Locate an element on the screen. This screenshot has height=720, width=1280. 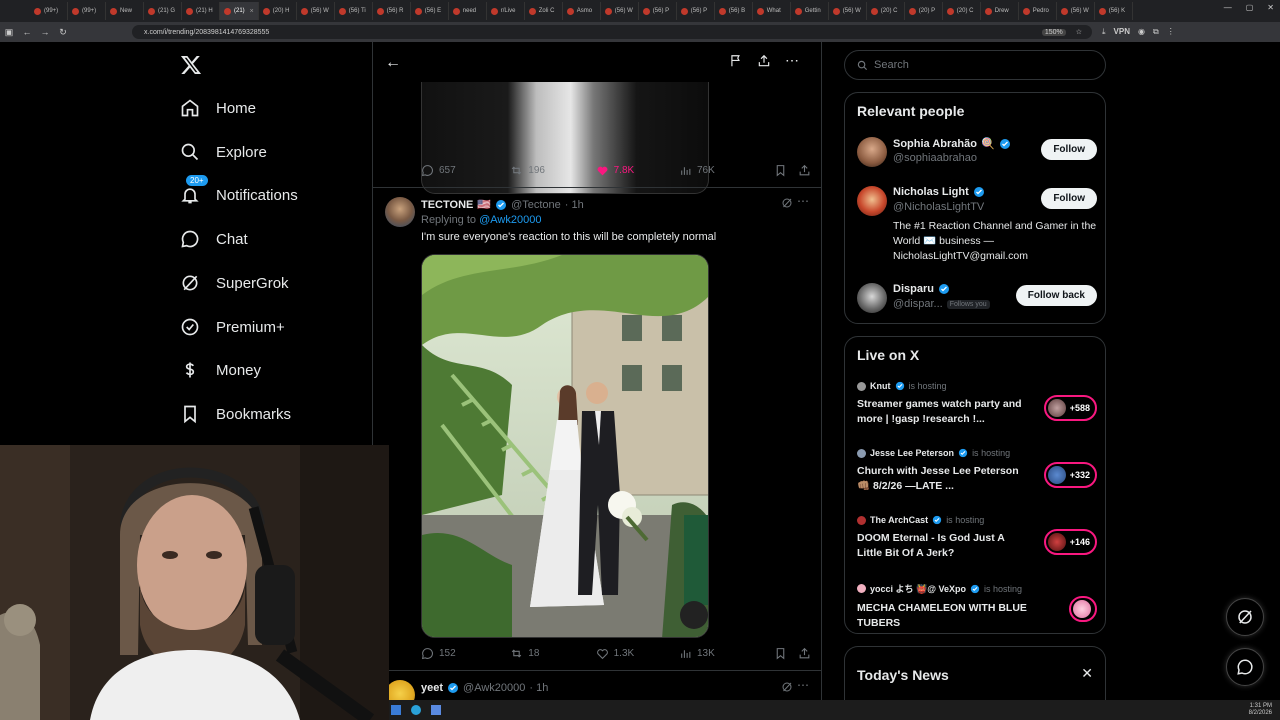
nav-supergrok: SuperGrok is located at coordinates (234, 283).